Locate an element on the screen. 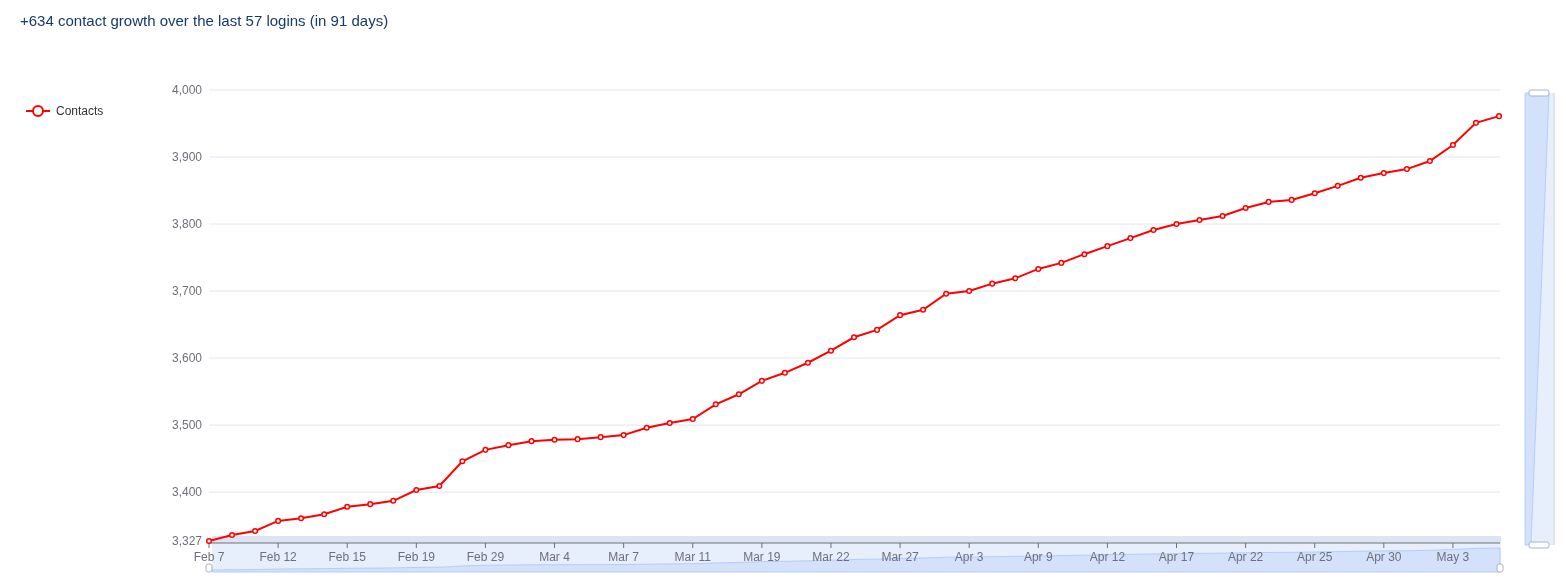 Image resolution: width=1566 pixels, height=587 pixels. axis-label: Apr 17 is located at coordinates (1176, 557).